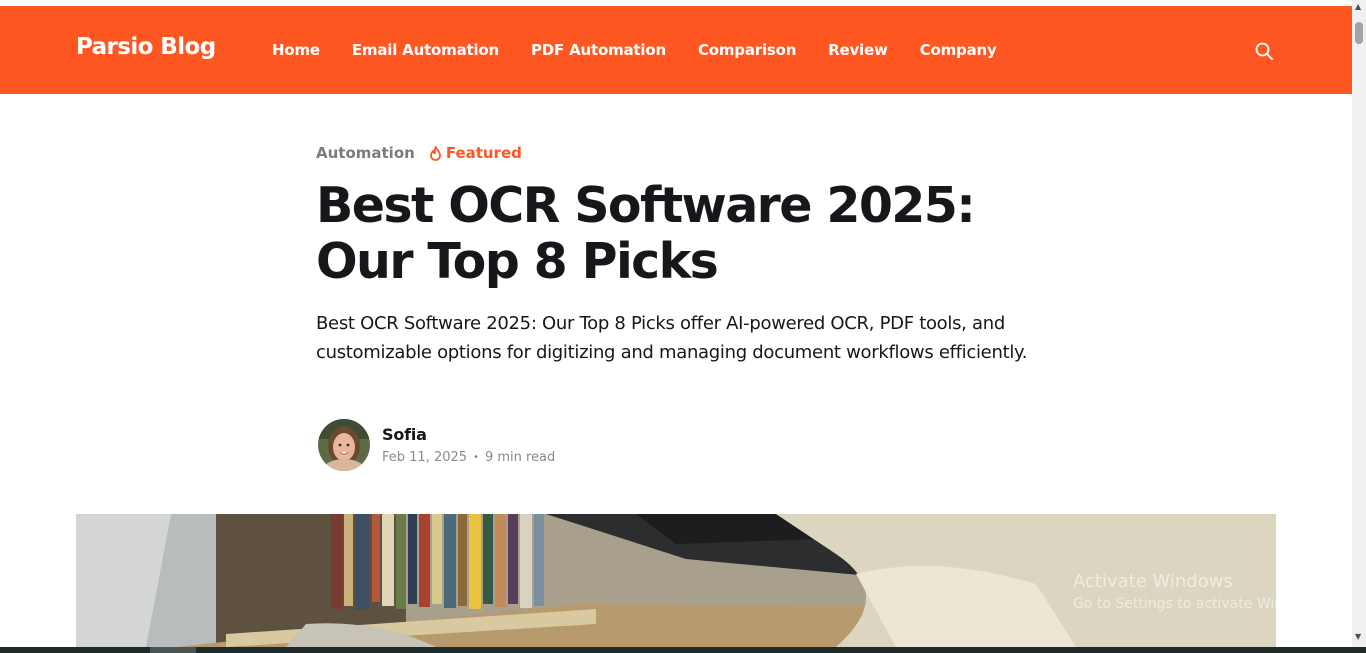 The height and width of the screenshot is (653, 1366). What do you see at coordinates (520, 457) in the screenshot?
I see `read-time: 9 min read` at bounding box center [520, 457].